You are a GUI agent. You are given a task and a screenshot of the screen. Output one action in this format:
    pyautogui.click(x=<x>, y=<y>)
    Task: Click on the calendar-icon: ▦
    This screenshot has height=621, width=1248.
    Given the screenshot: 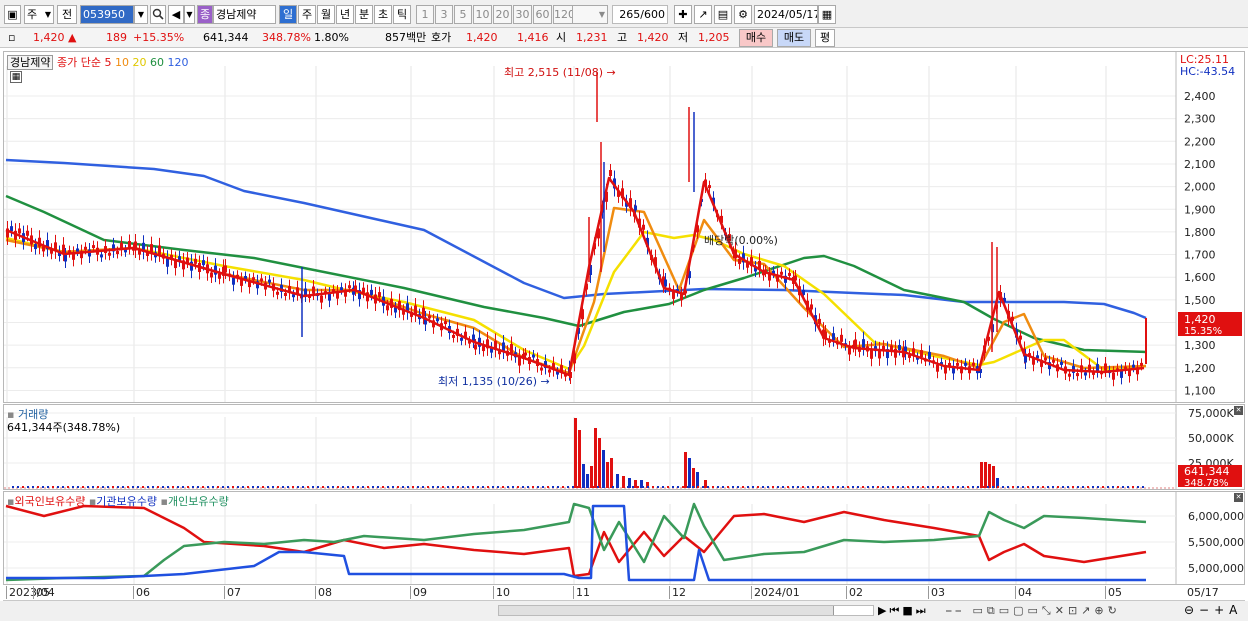 What is the action you would take?
    pyautogui.click(x=827, y=14)
    